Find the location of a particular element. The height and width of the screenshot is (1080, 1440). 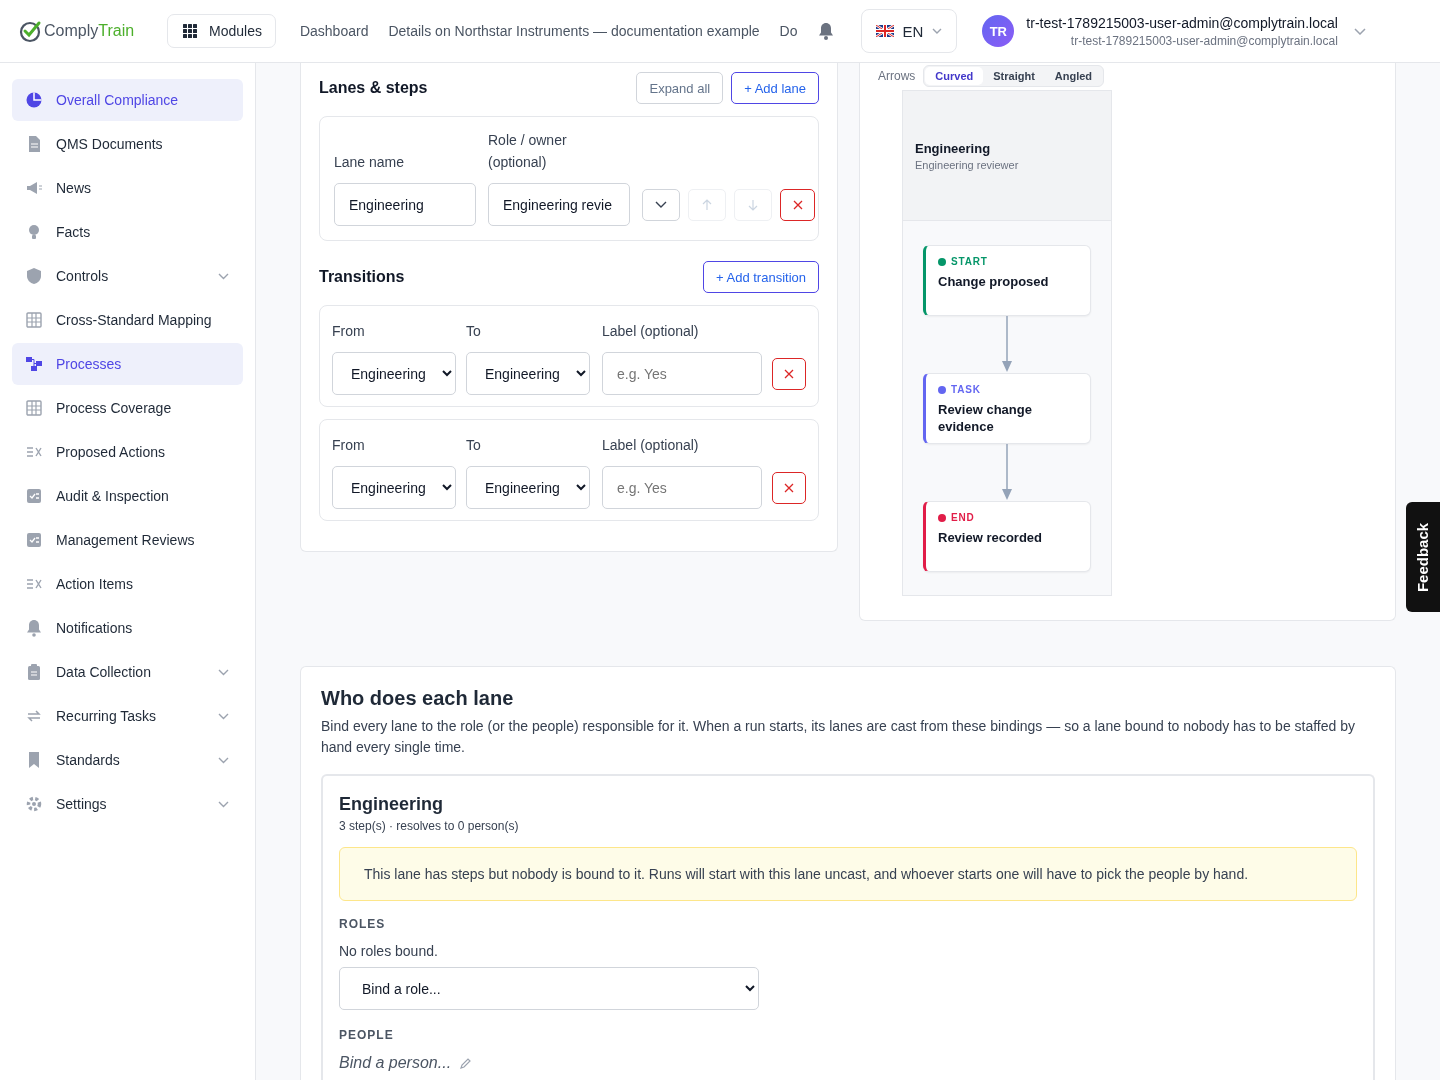

field-label: To is located at coordinates (474, 445).